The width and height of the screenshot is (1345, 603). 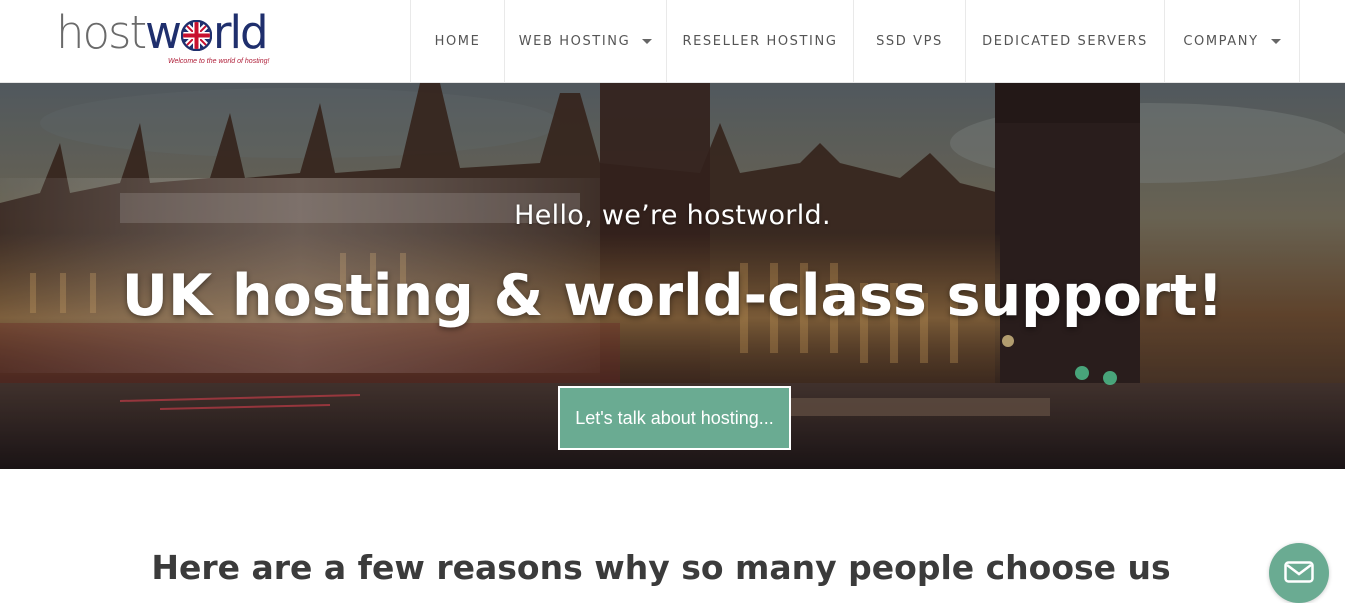 What do you see at coordinates (574, 41) in the screenshot?
I see `nav-item-label: WEB HOSTING` at bounding box center [574, 41].